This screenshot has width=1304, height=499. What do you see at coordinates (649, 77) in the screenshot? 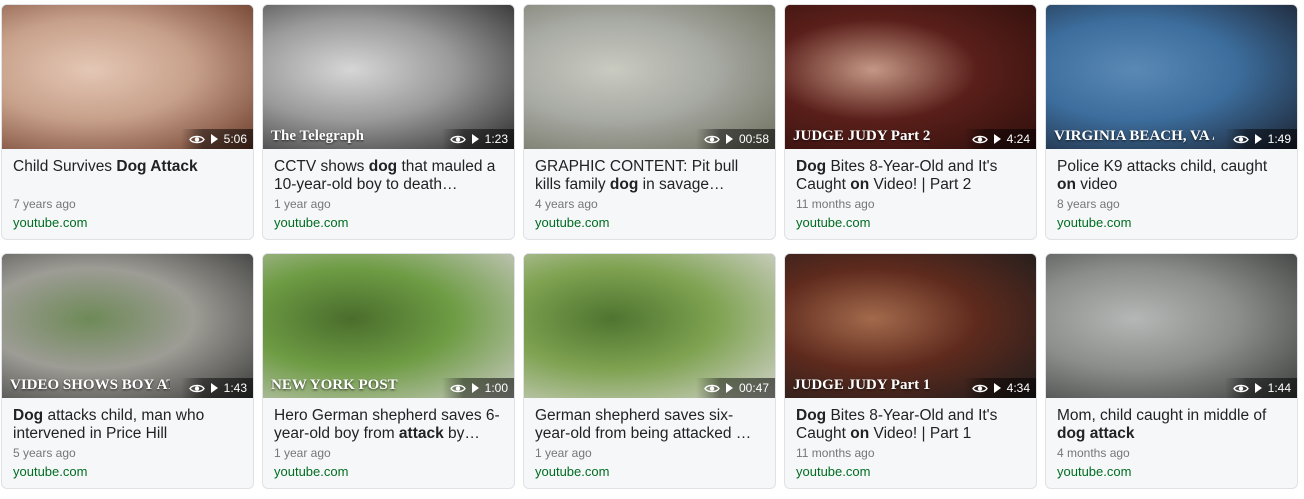
I see `video-thumbnail: 00:58` at bounding box center [649, 77].